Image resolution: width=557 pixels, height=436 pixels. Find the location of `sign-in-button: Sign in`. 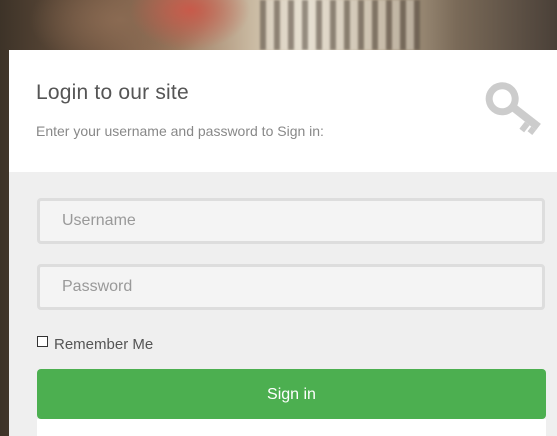

sign-in-button: Sign in is located at coordinates (291, 394).